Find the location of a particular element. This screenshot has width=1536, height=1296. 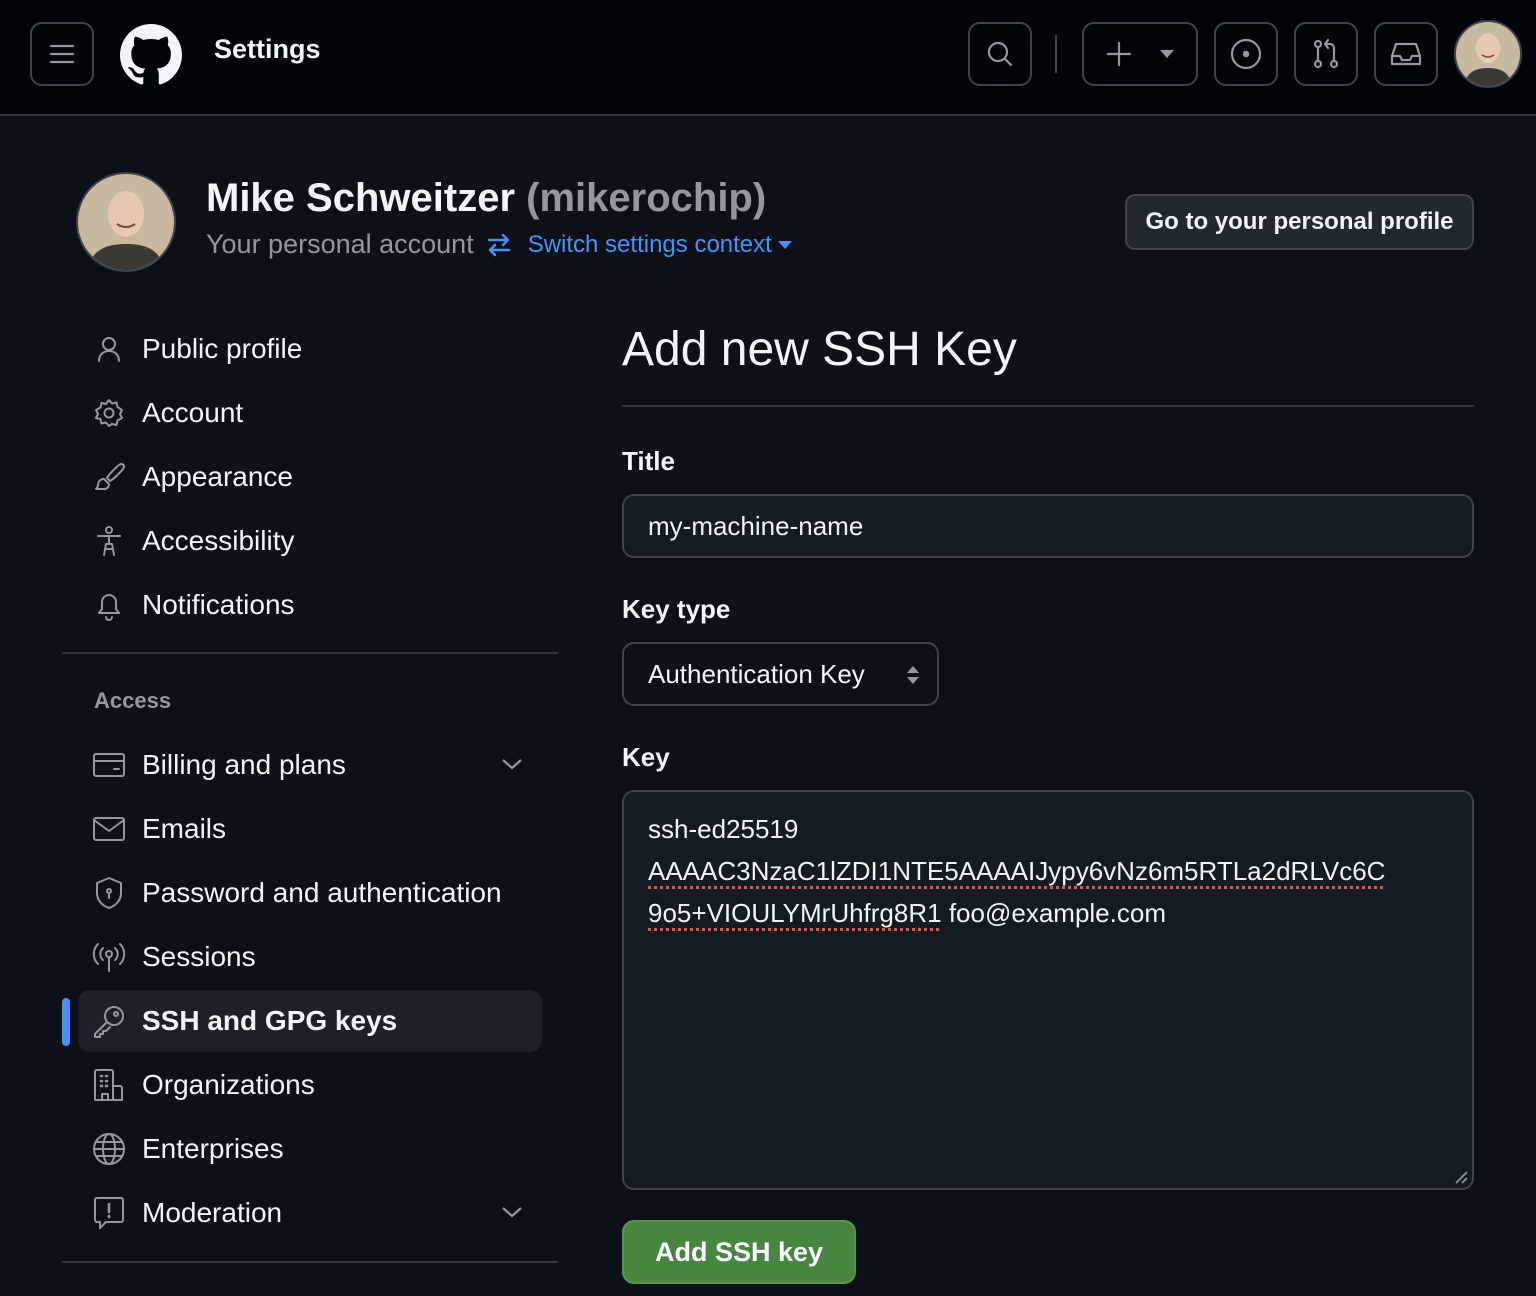

profile-avatar is located at coordinates (126, 222).